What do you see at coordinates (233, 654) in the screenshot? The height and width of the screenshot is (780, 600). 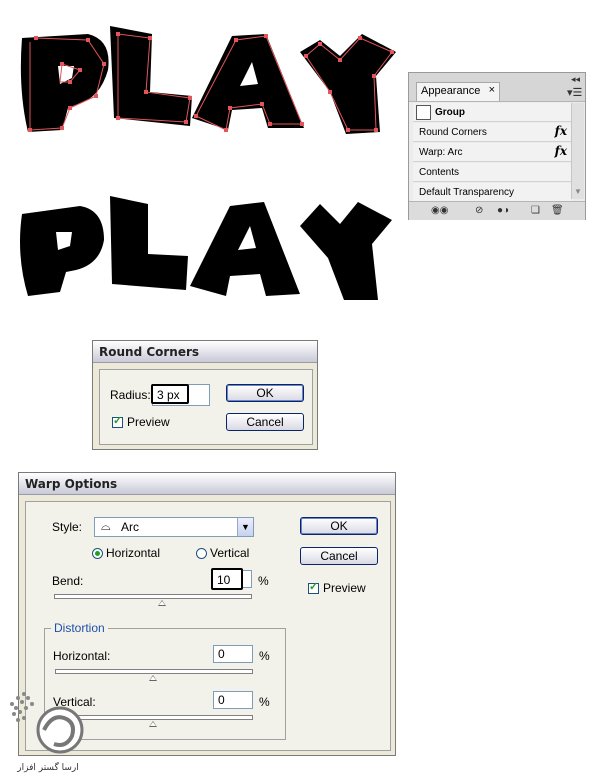 I see `distortion-horizontal-field: 0` at bounding box center [233, 654].